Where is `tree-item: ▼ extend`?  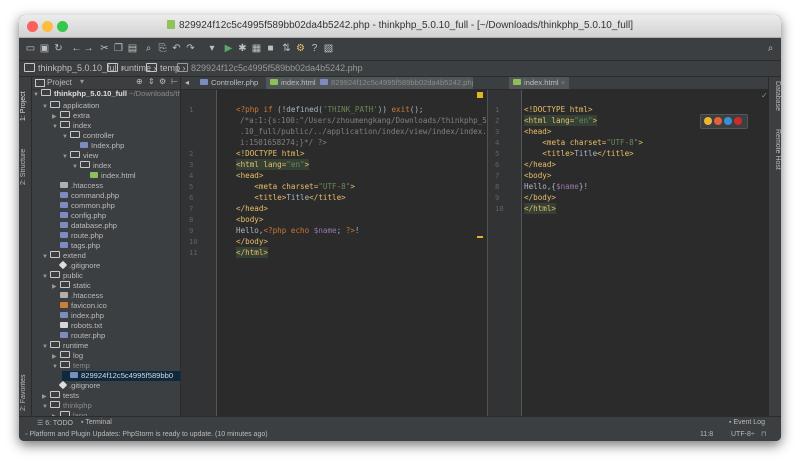 tree-item: ▼ extend is located at coordinates (64, 256).